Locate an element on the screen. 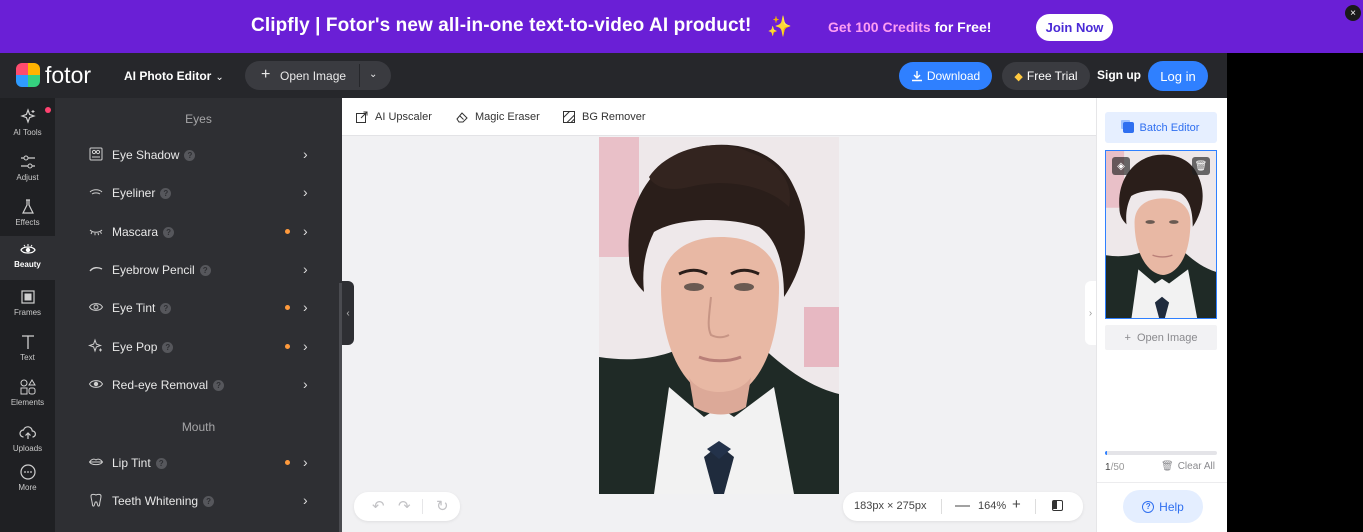  logo-text: fotor is located at coordinates (68, 75).